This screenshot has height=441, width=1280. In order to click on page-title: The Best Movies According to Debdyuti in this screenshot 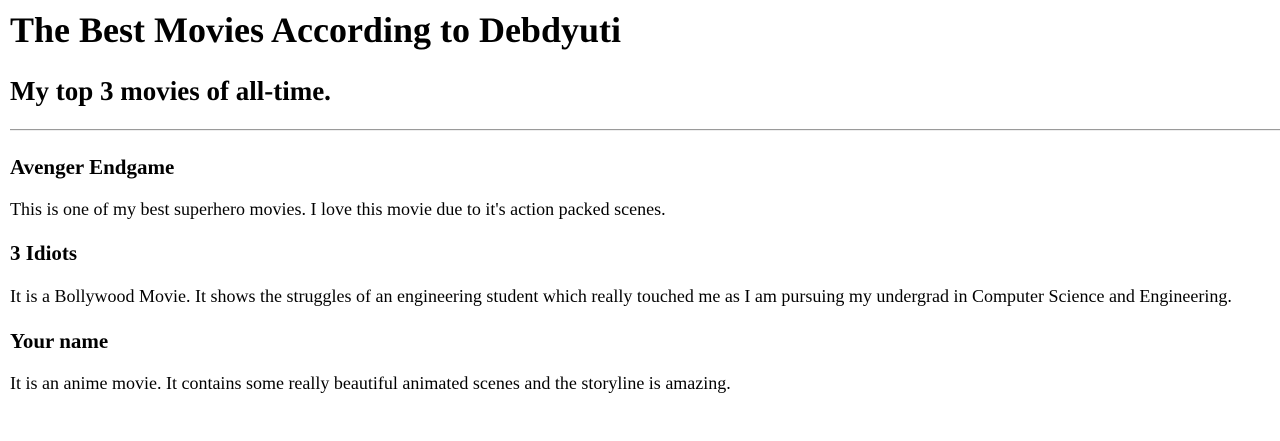, I will do `click(315, 30)`.